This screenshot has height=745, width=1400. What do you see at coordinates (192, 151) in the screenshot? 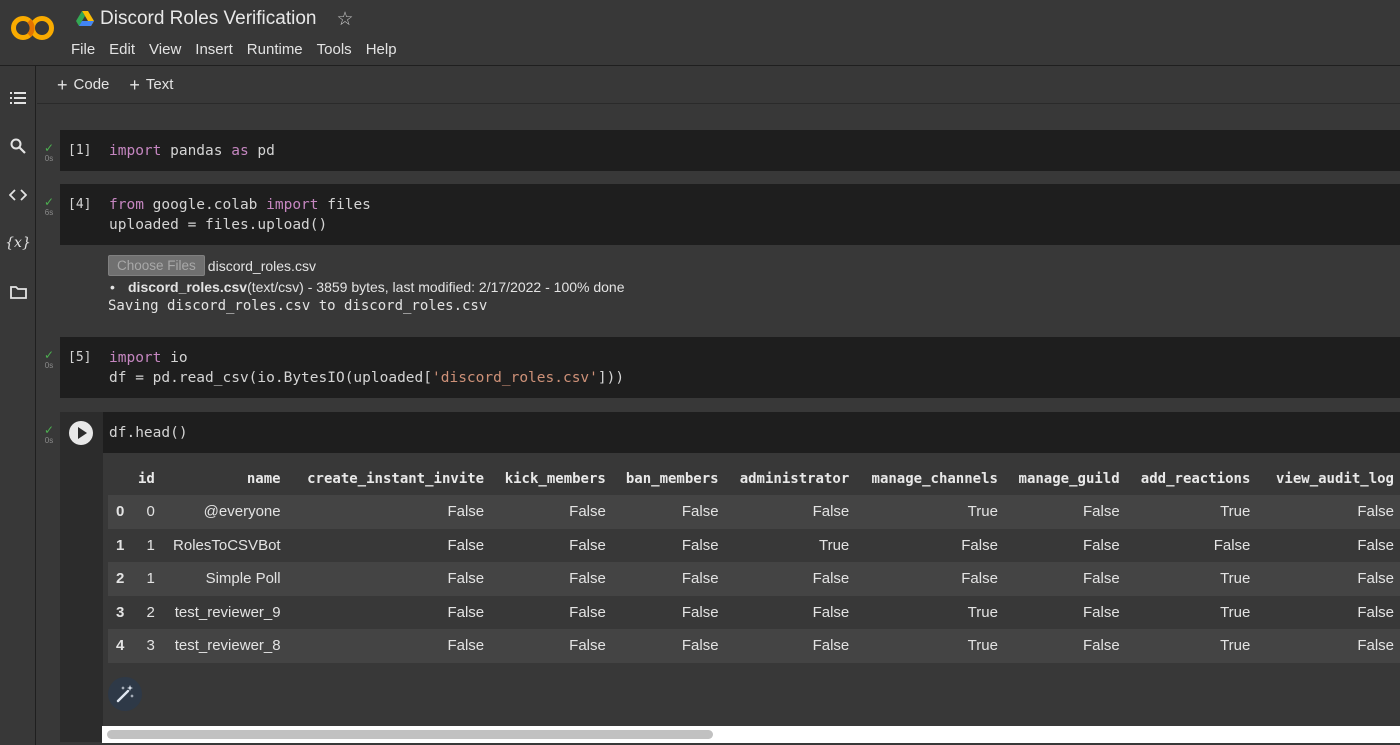
I see `cell-code: import pandas as pd` at bounding box center [192, 151].